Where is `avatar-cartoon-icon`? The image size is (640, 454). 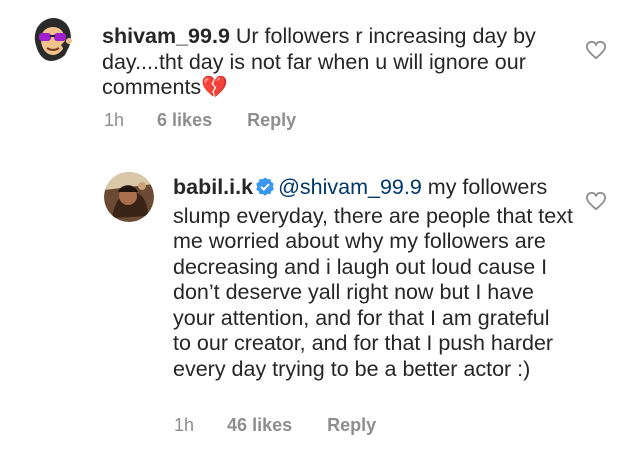 avatar-cartoon-icon is located at coordinates (52, 38).